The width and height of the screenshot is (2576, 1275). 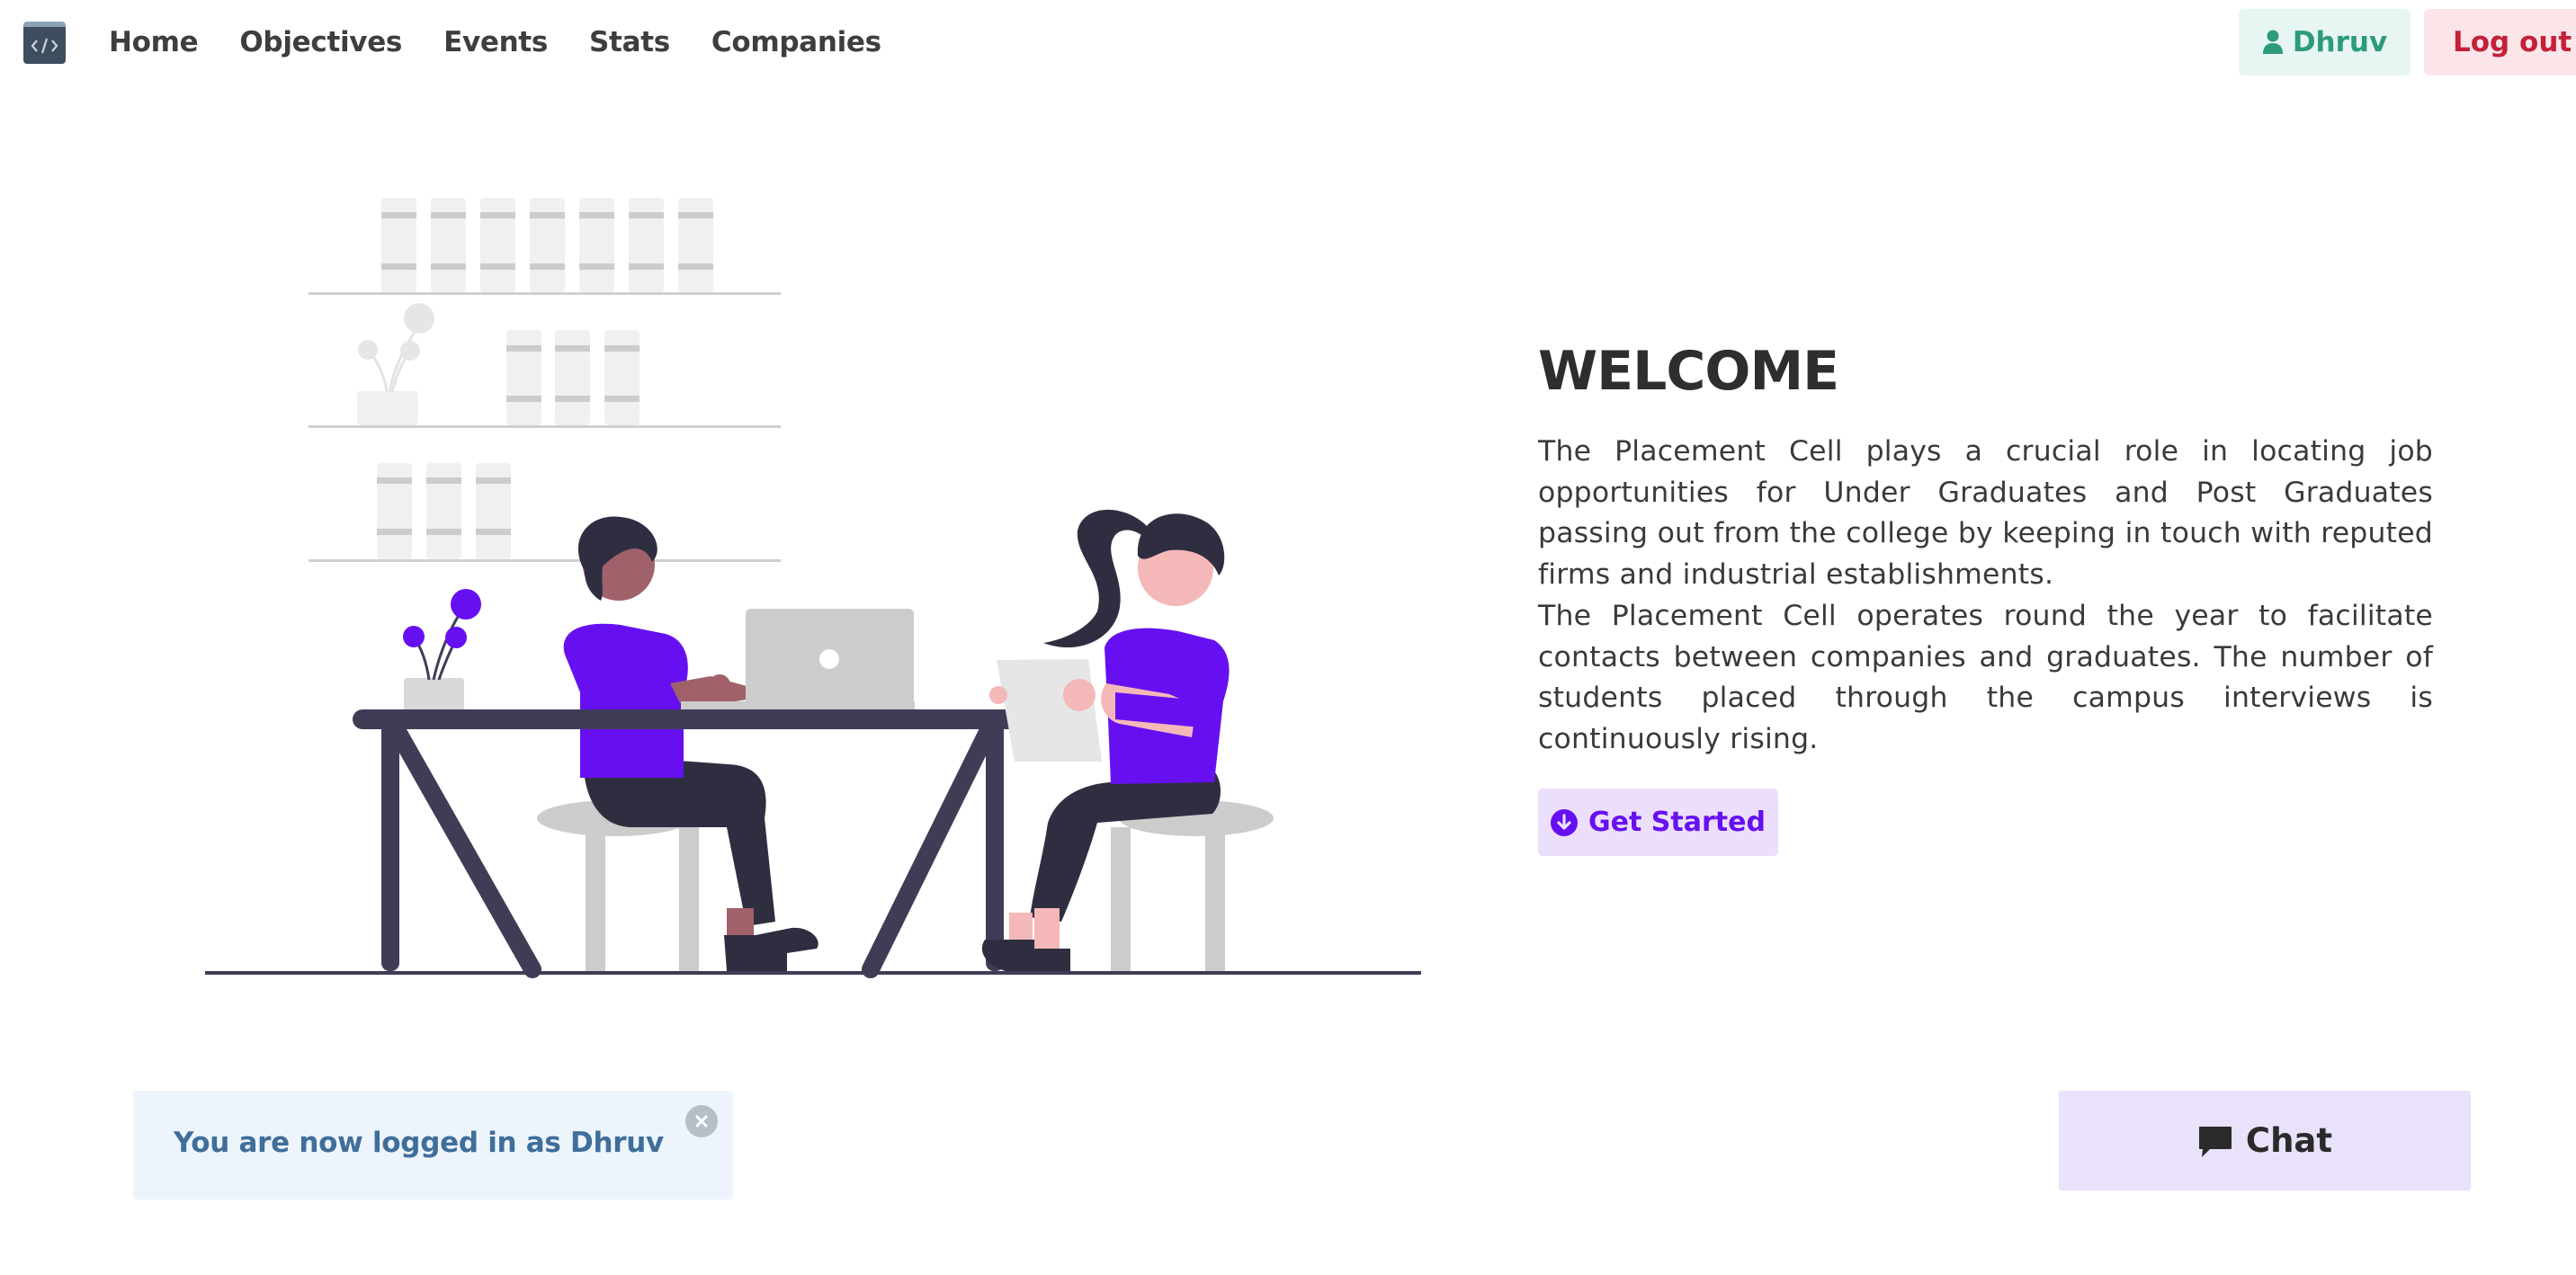 I want to click on chat-button: Chat, so click(x=2265, y=1140).